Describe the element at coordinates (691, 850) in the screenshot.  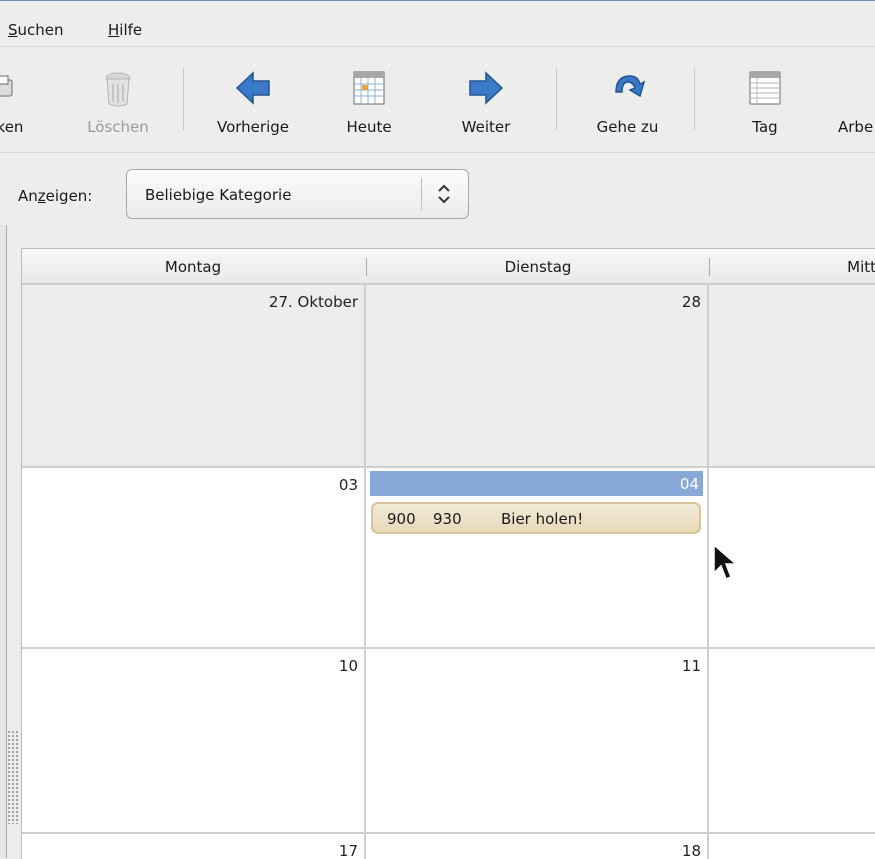
I see `day-number: 18` at that location.